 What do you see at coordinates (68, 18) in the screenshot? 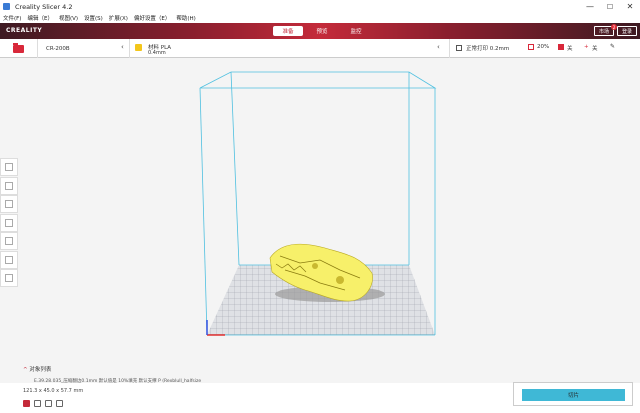
I see `menu-view: 视图(V)` at bounding box center [68, 18].